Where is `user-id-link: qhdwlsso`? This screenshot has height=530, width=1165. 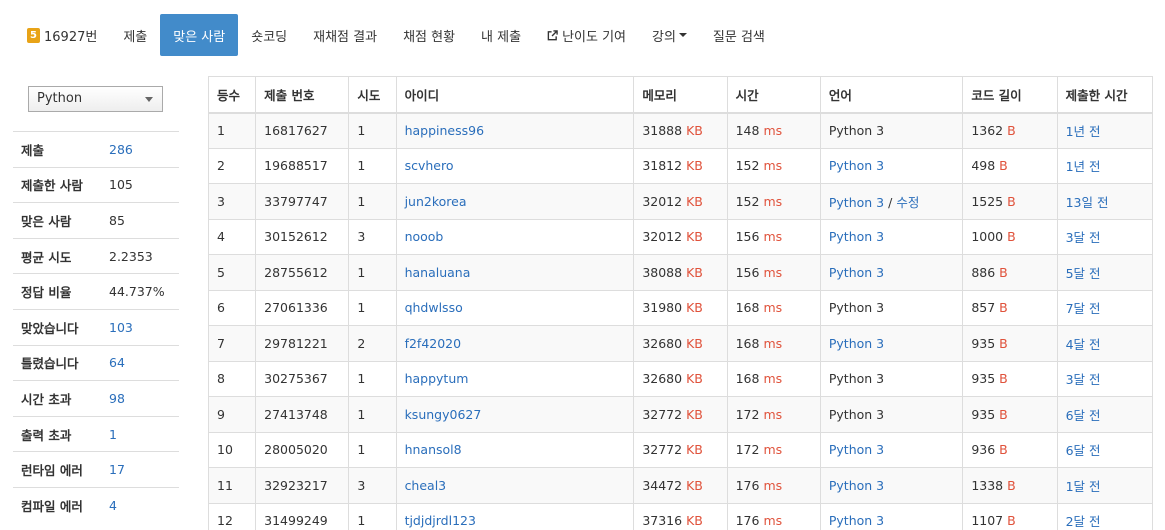
user-id-link: qhdwlsso is located at coordinates (515, 307).